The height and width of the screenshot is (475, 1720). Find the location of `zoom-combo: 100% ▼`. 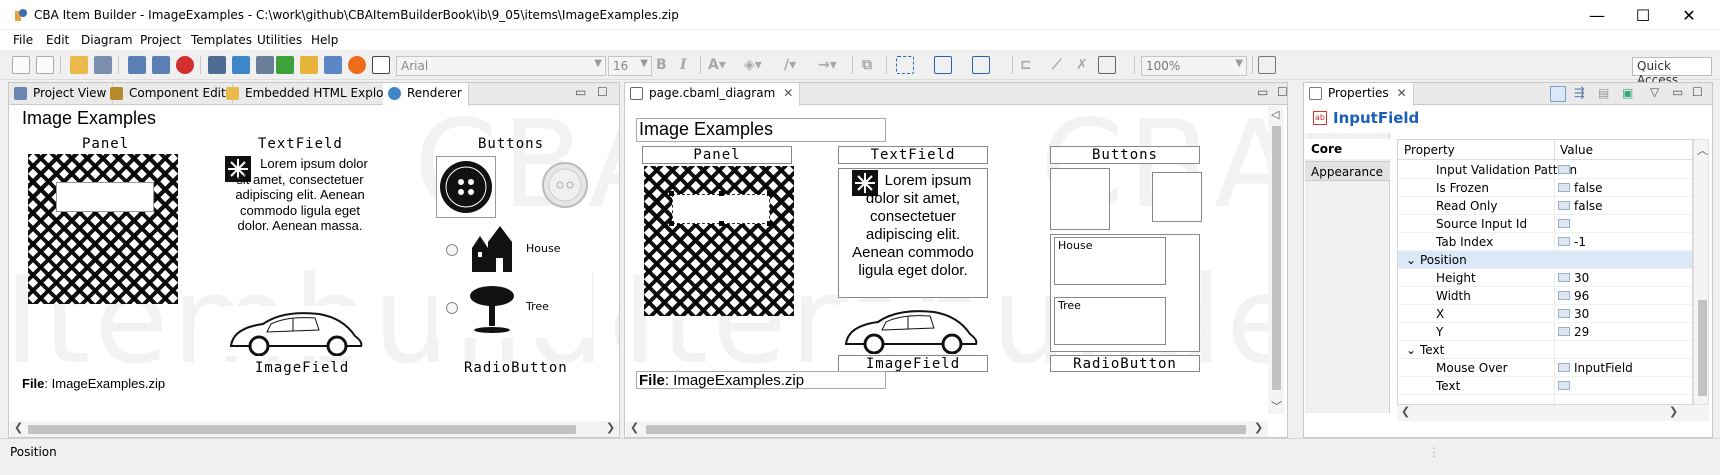

zoom-combo: 100% ▼ is located at coordinates (1194, 66).